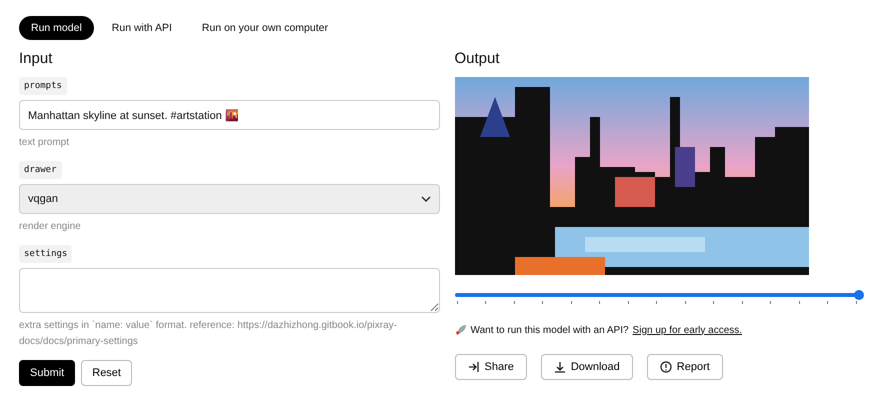 The height and width of the screenshot is (420, 870). What do you see at coordinates (44, 143) in the screenshot?
I see `field-hint: text prompt` at bounding box center [44, 143].